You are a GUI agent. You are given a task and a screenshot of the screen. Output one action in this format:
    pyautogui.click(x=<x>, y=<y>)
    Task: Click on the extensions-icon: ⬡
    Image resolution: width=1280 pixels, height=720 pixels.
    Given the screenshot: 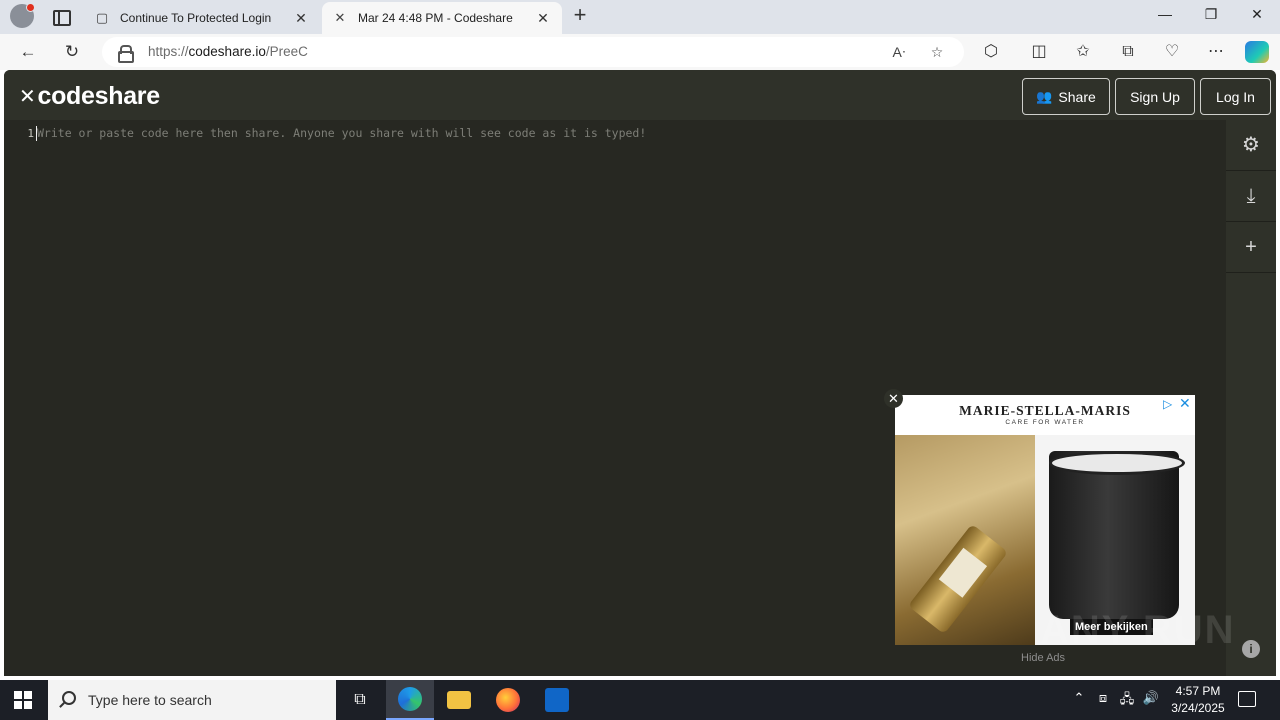 What is the action you would take?
    pyautogui.click(x=991, y=52)
    